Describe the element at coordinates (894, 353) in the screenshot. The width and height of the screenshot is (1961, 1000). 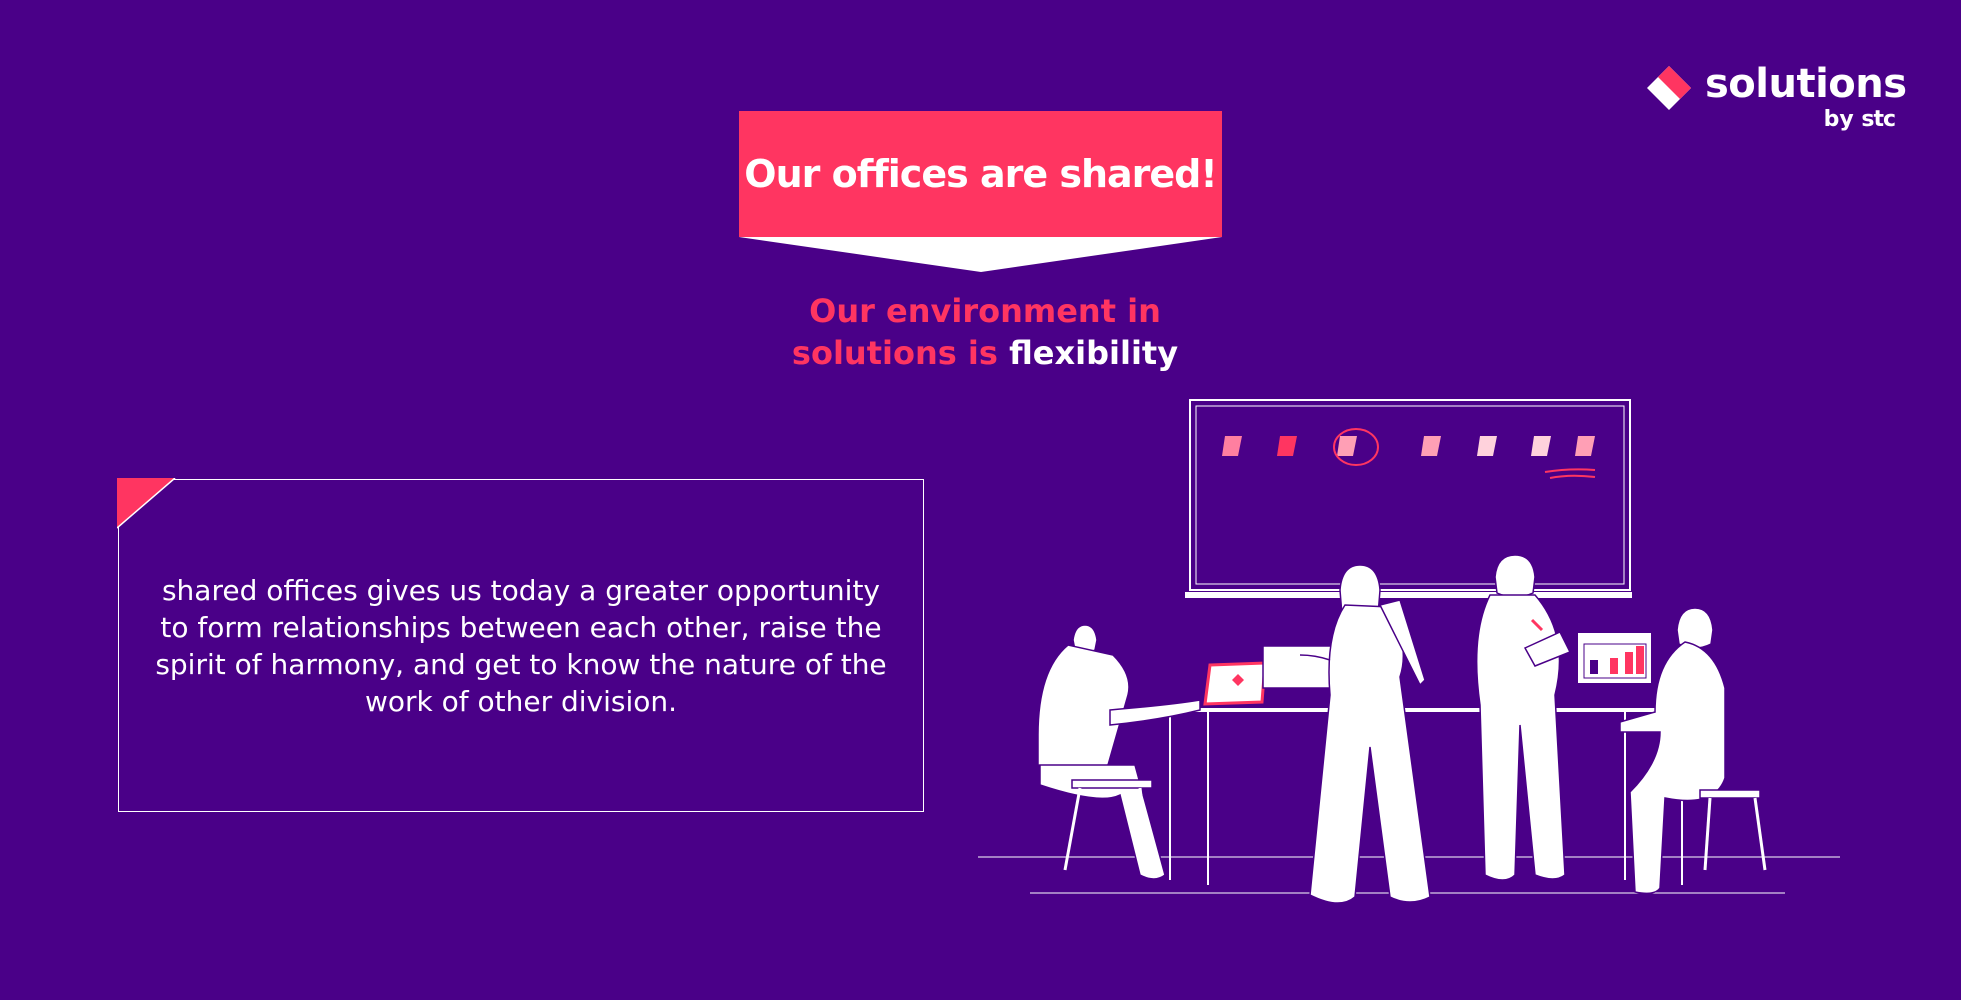
I see `tagline-prefix: solutions is` at that location.